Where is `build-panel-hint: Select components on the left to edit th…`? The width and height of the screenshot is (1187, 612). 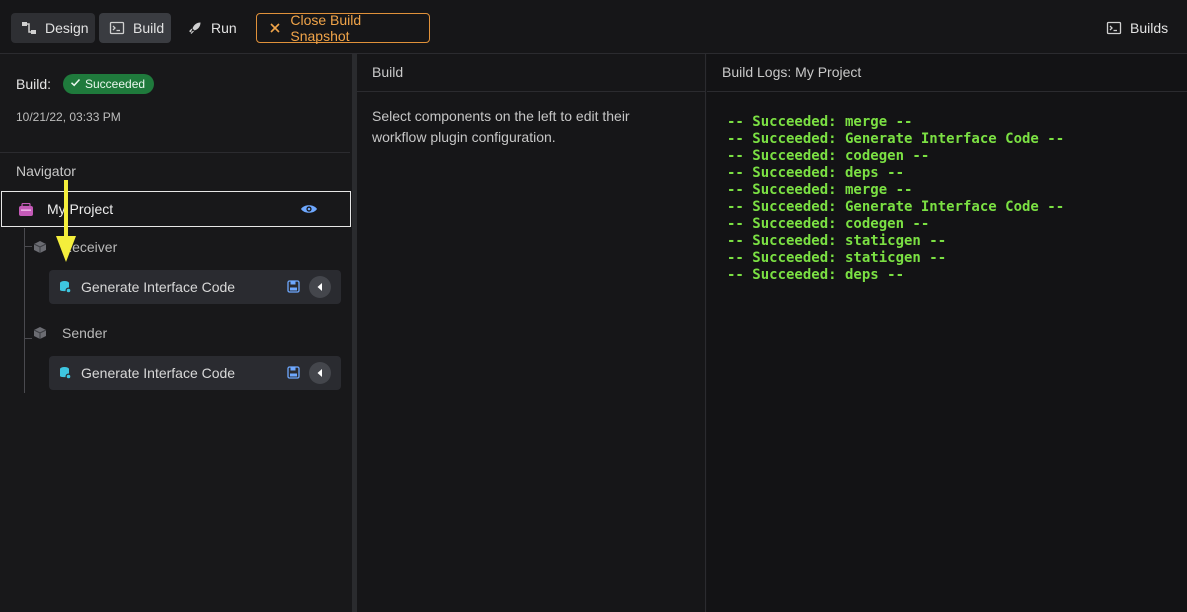 build-panel-hint: Select components on the left to edit th… is located at coordinates (501, 126).